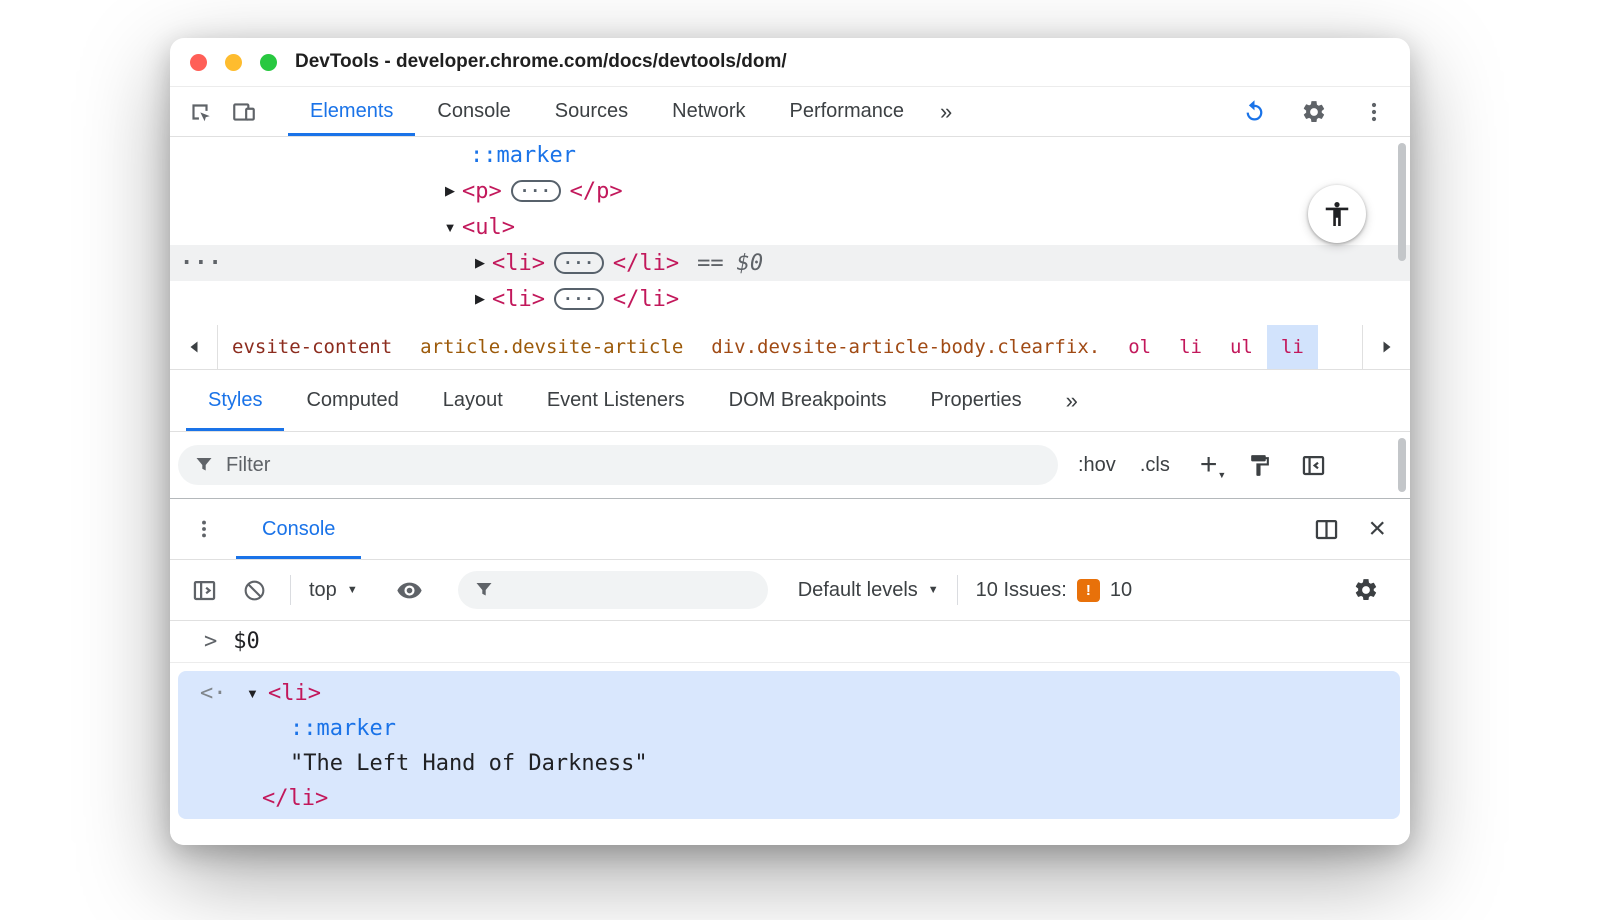  I want to click on tab-network: Network, so click(708, 111).